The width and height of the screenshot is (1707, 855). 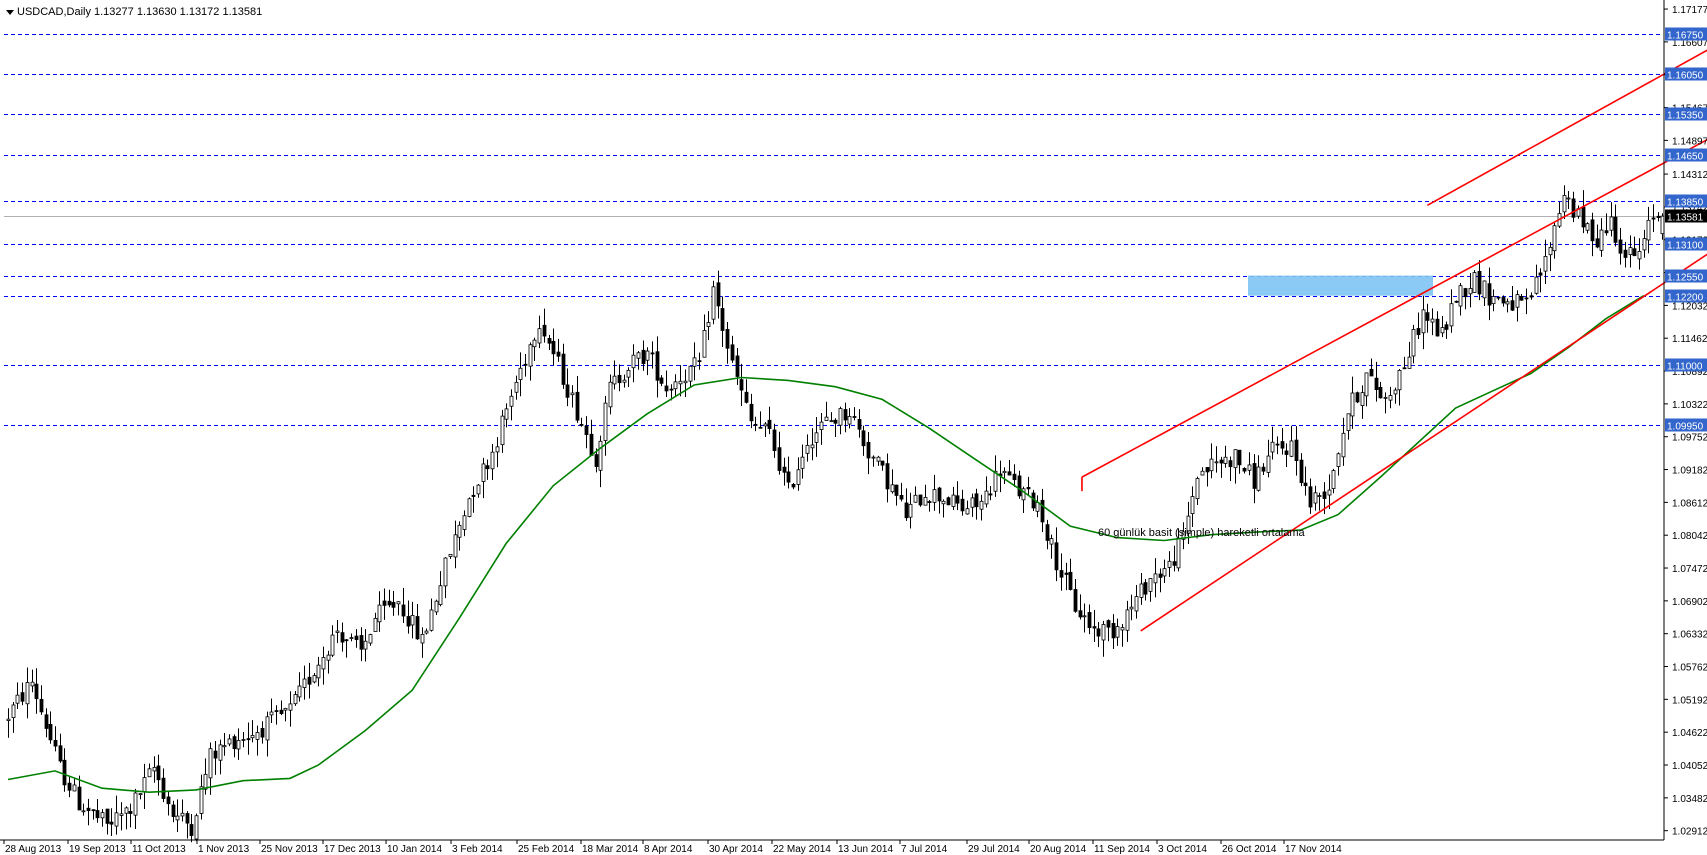 I want to click on price-tick-label: 1.14897, so click(x=1689, y=141).